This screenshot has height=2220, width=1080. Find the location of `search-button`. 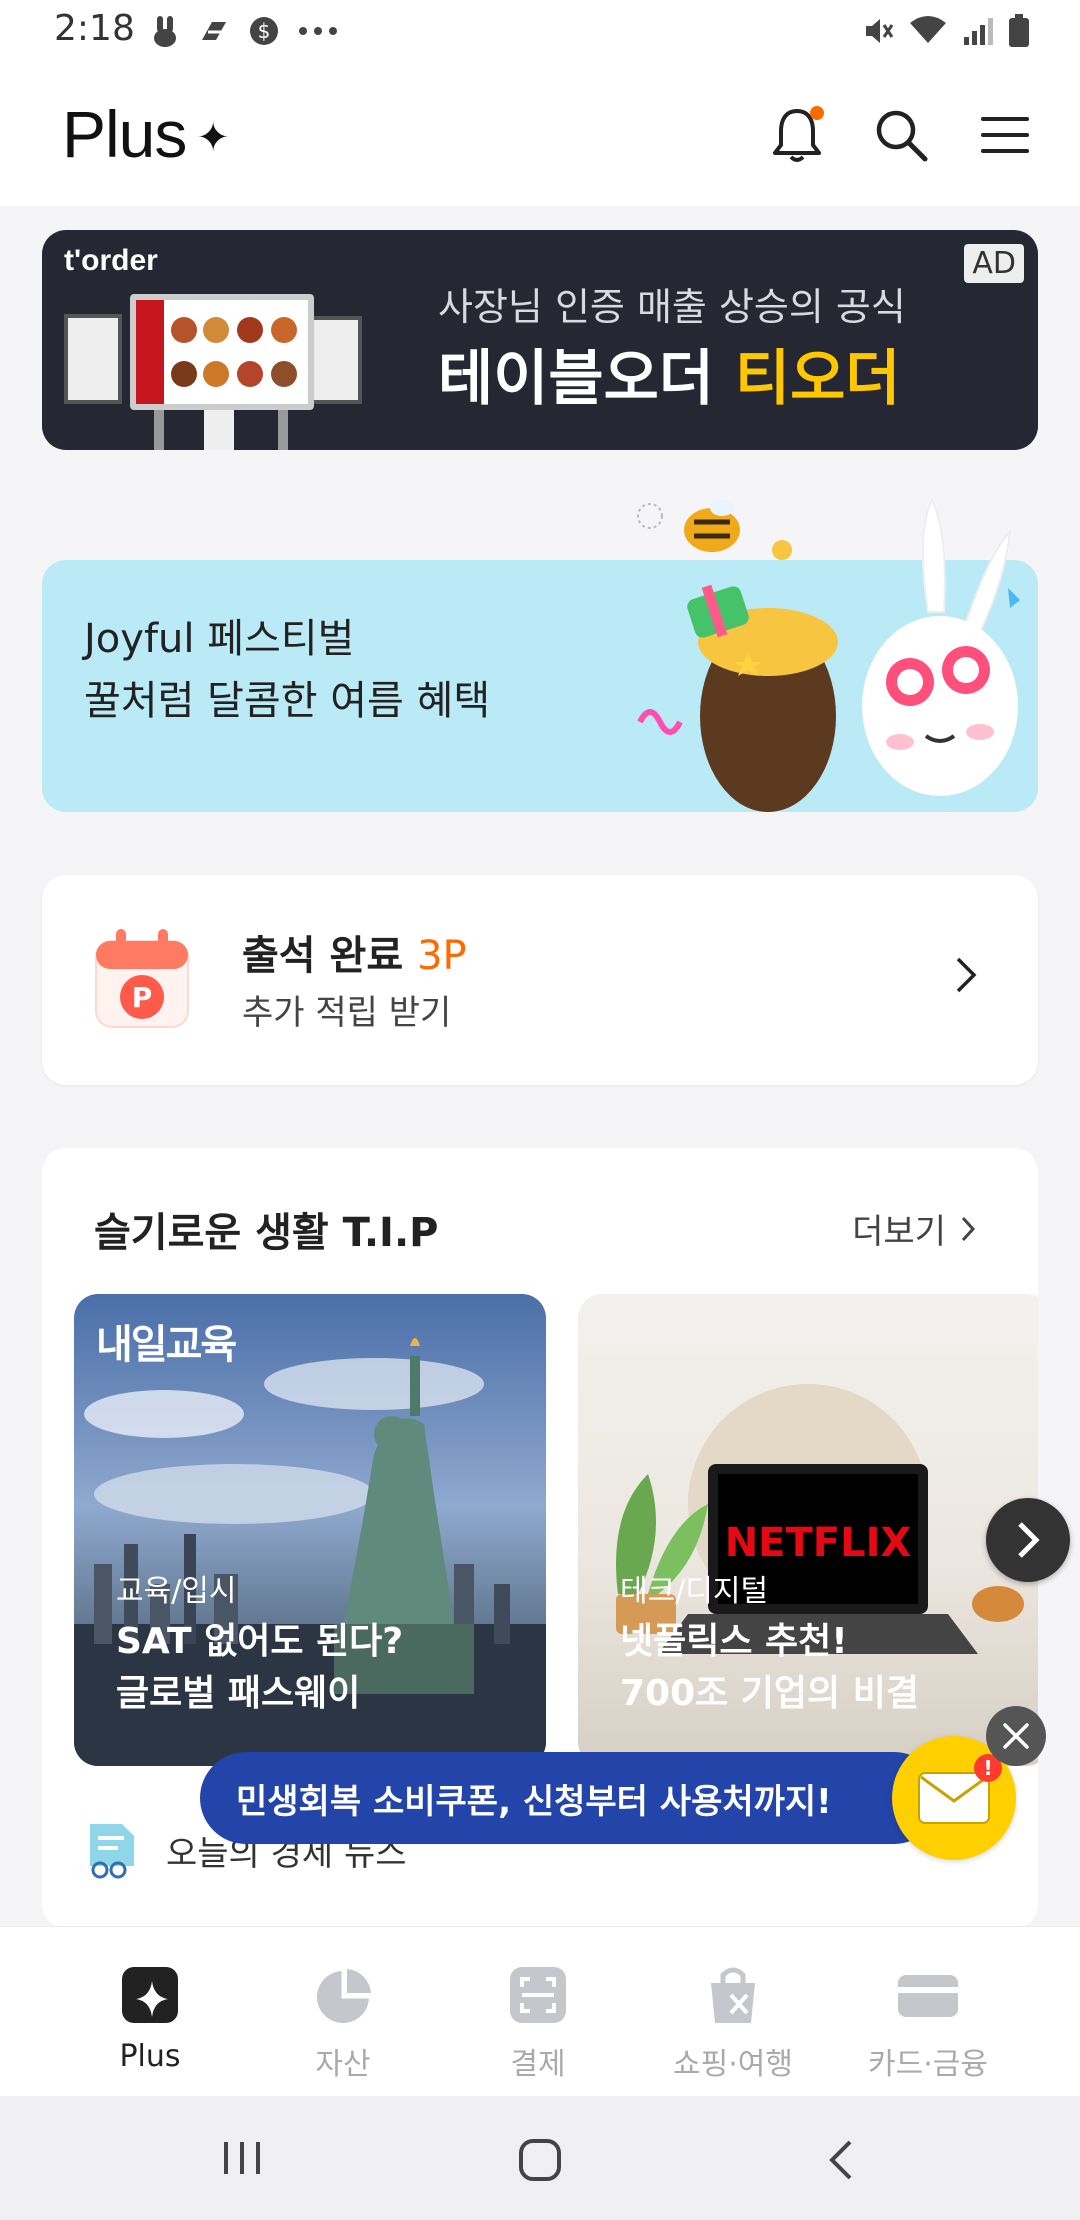

search-button is located at coordinates (901, 135).